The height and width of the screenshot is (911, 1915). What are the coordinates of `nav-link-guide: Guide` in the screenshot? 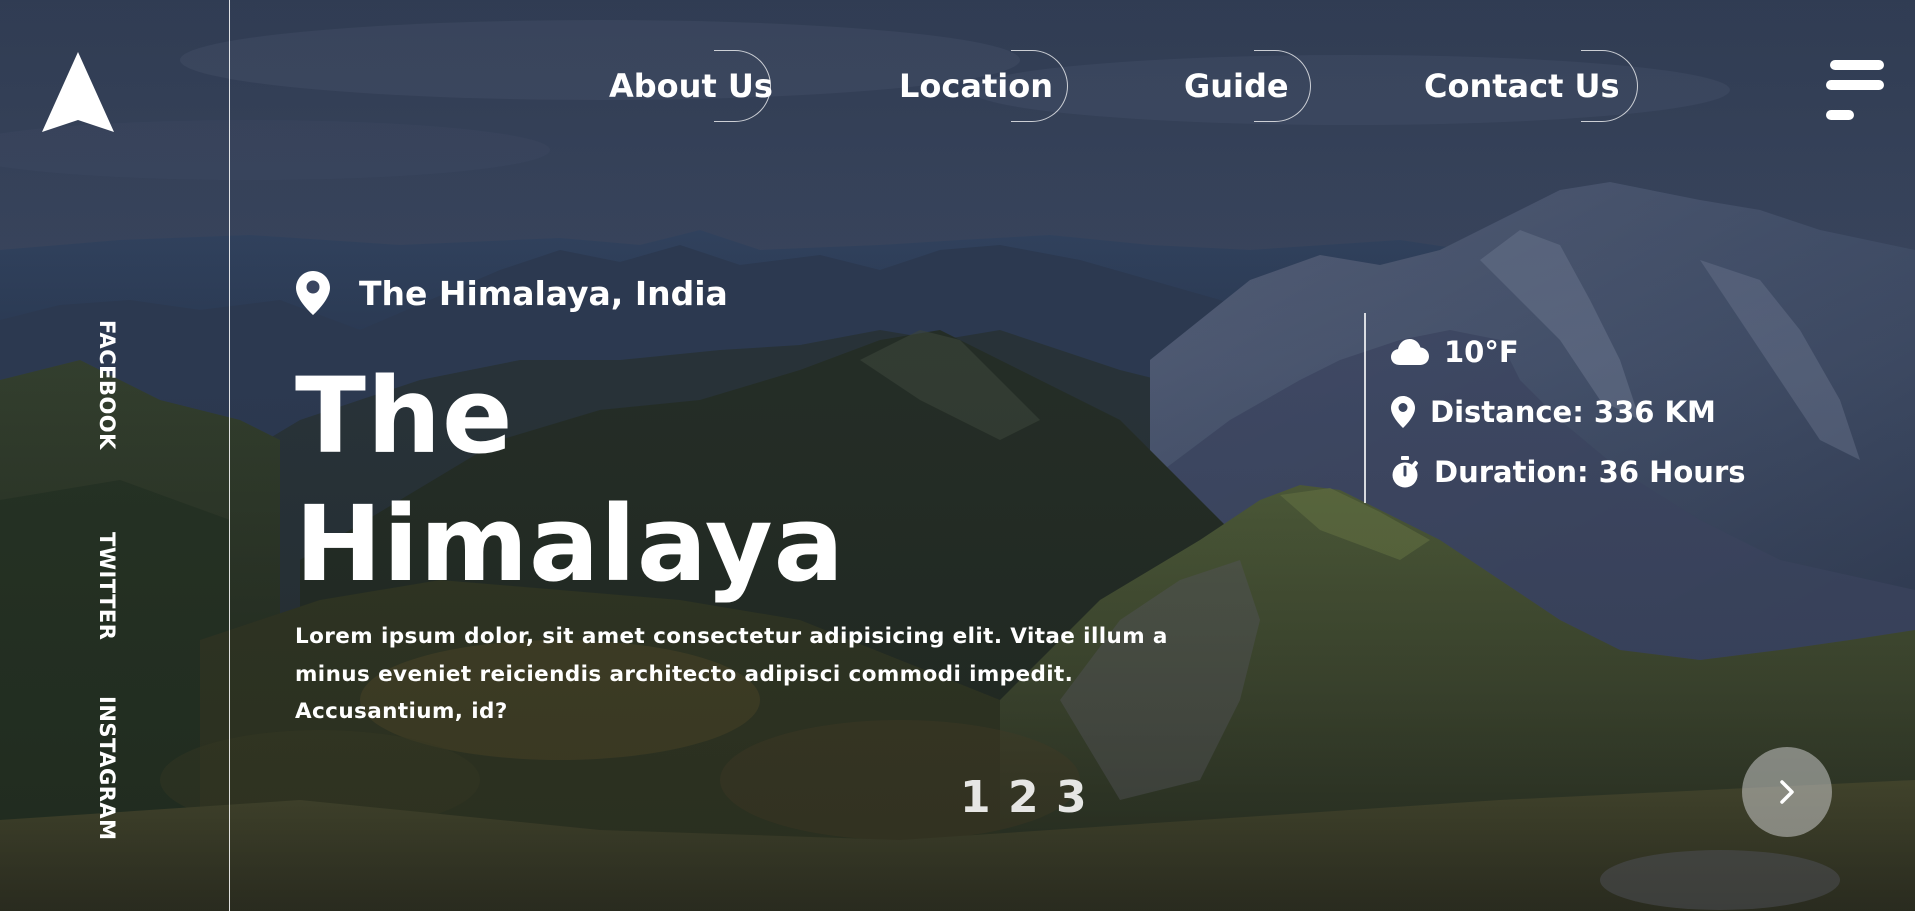 It's located at (1247, 86).